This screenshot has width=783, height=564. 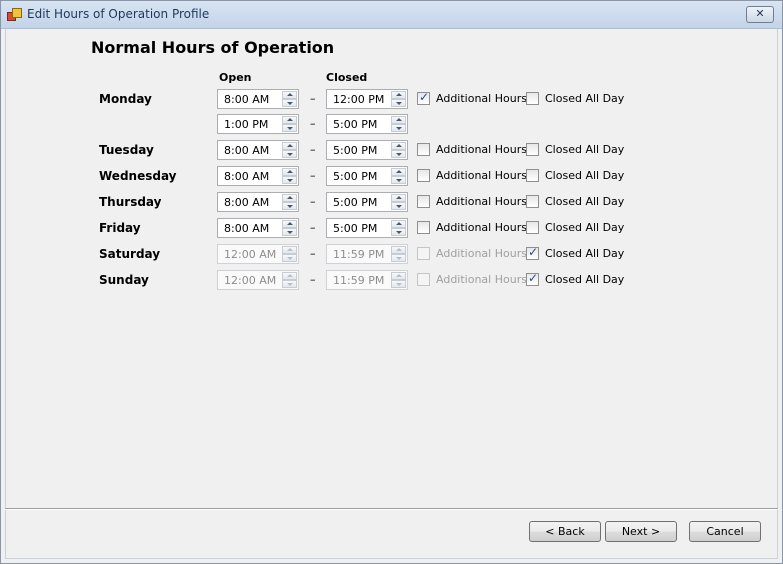 What do you see at coordinates (423, 227) in the screenshot?
I see `friday-additional-hours-checkbox` at bounding box center [423, 227].